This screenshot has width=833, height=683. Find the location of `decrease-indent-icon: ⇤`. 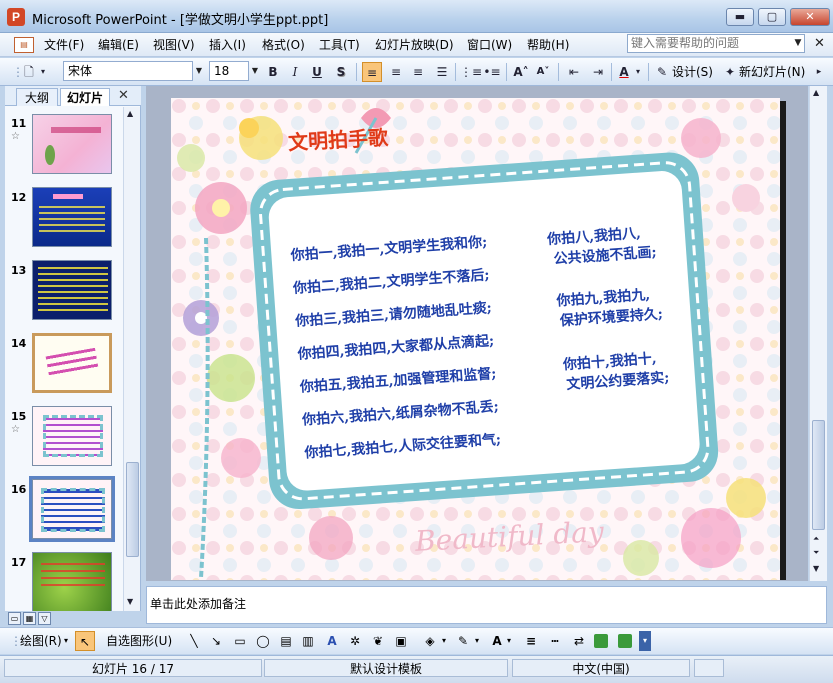

decrease-indent-icon: ⇤ is located at coordinates (574, 72).